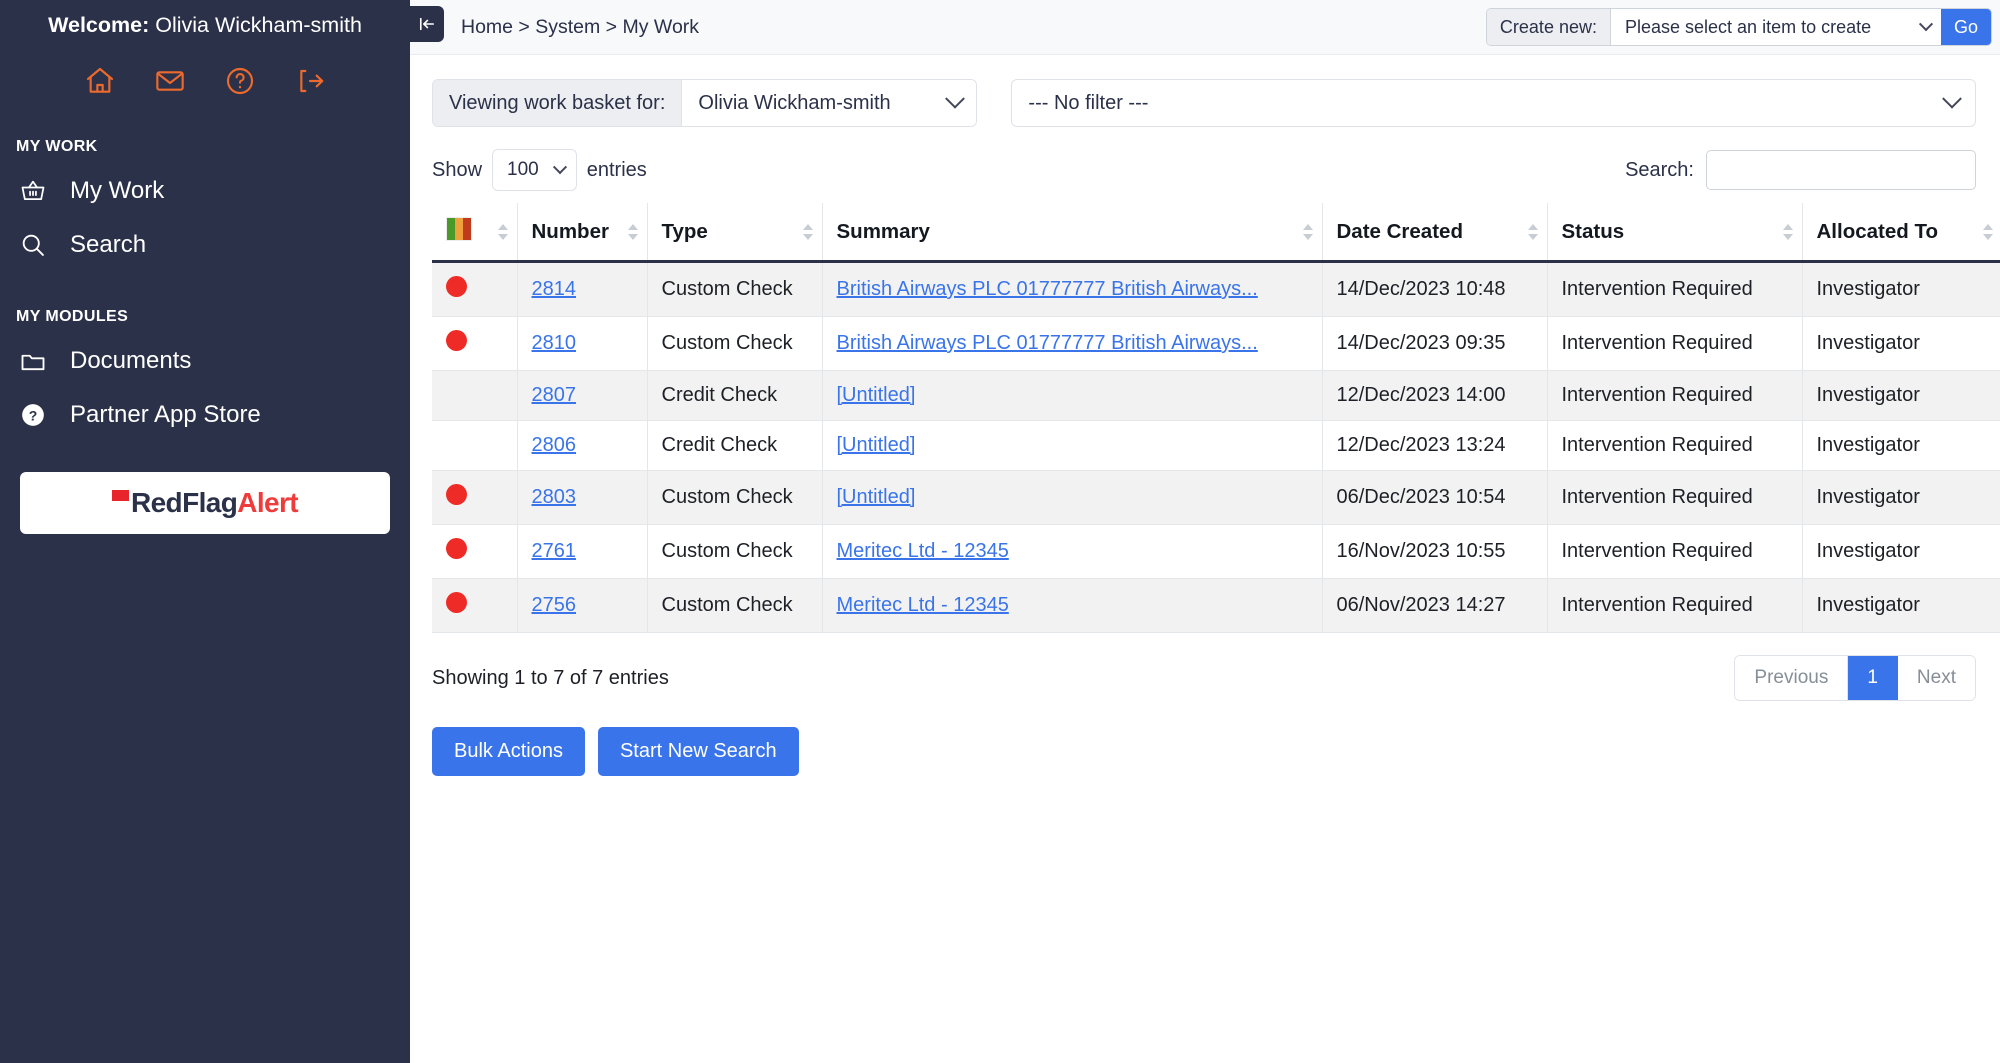  I want to click on column-label: Date Created, so click(1399, 231).